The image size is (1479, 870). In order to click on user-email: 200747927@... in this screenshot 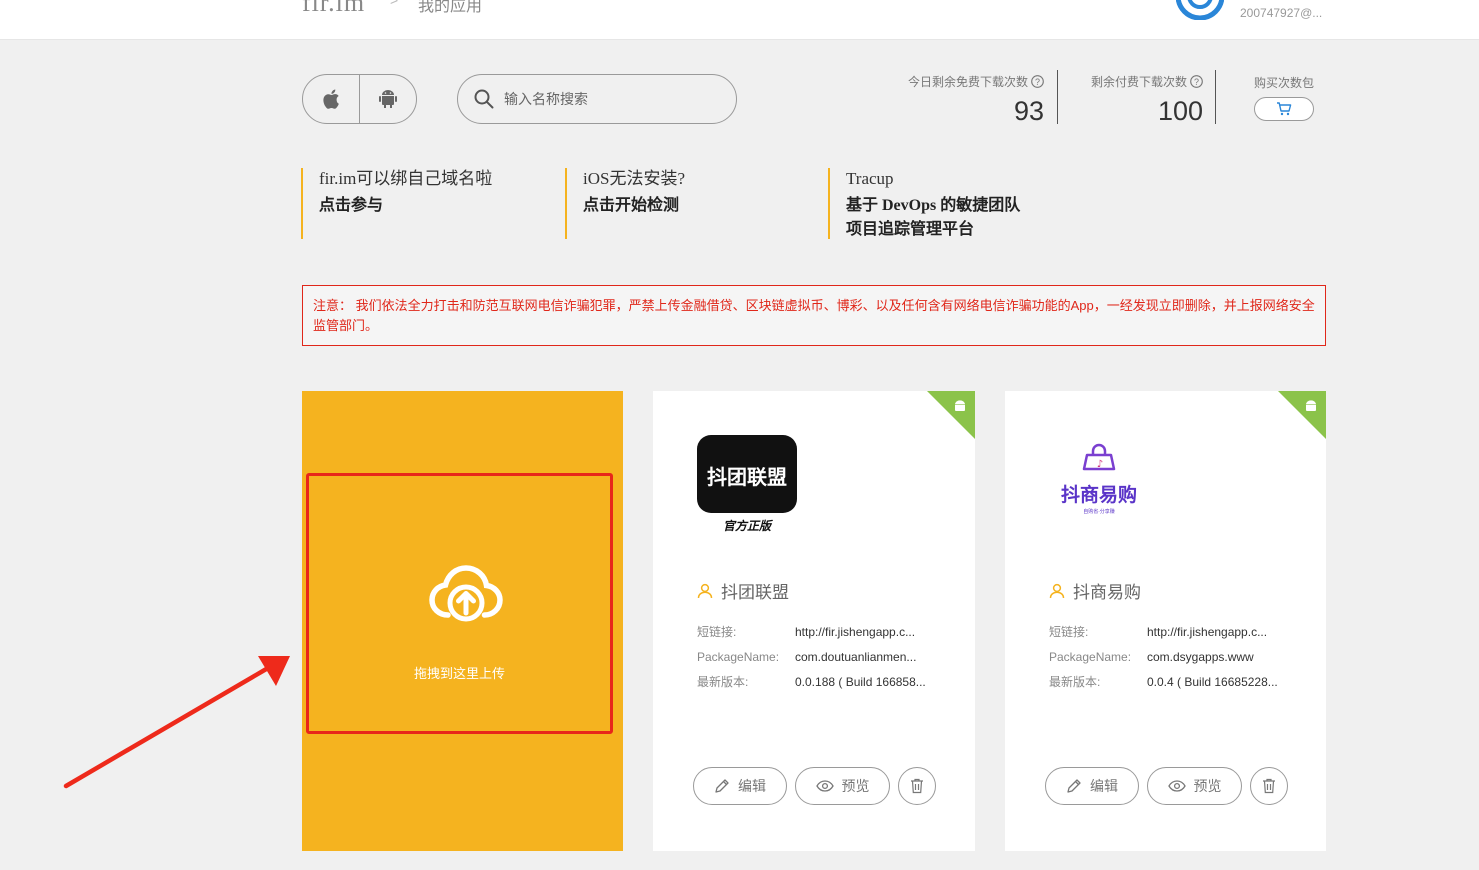, I will do `click(1281, 13)`.